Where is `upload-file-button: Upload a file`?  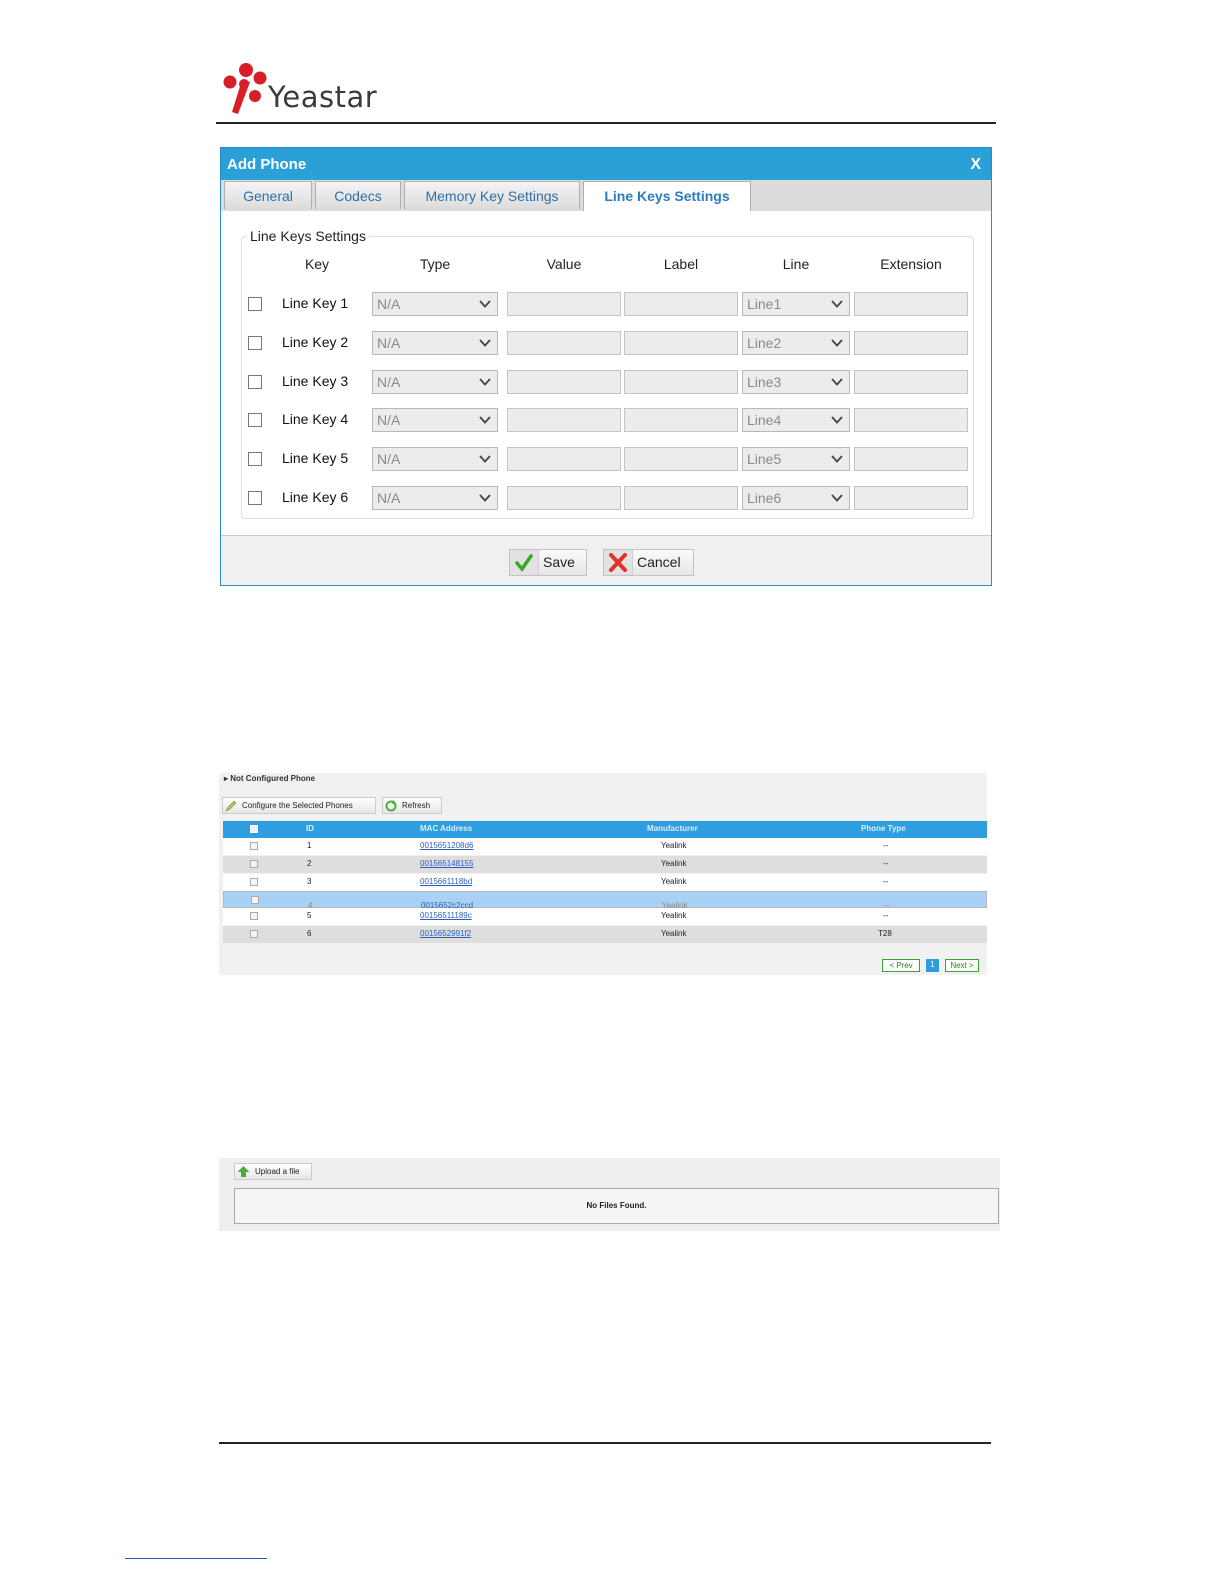 upload-file-button: Upload a file is located at coordinates (273, 1171).